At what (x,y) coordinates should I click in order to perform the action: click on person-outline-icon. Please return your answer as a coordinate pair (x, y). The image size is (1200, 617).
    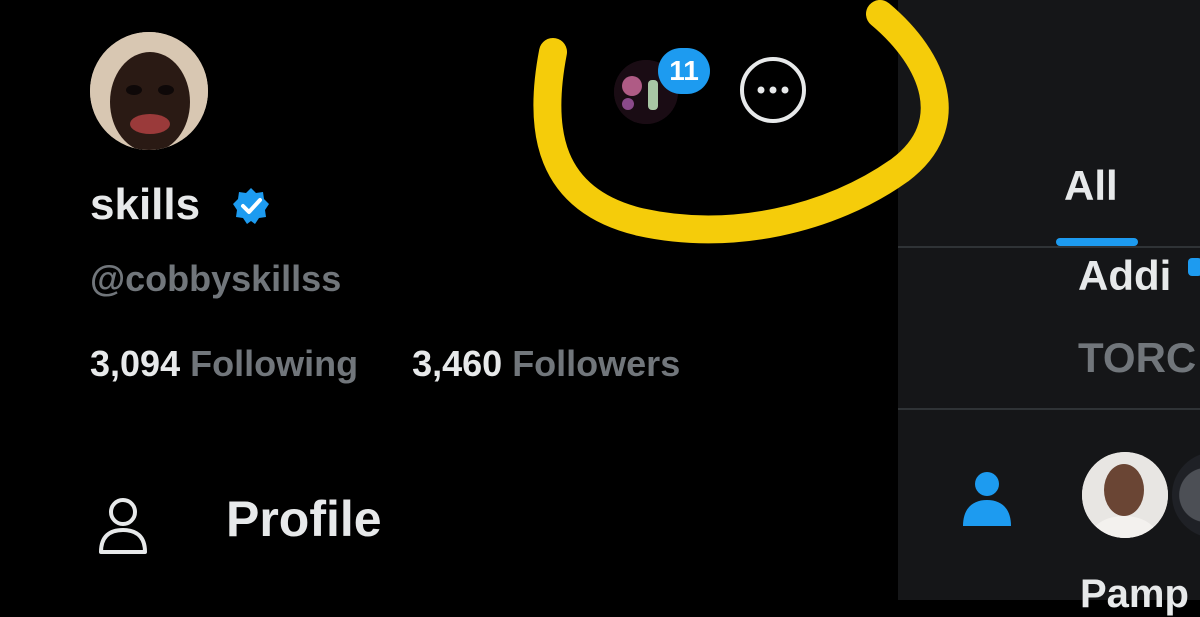
    Looking at the image, I should click on (123, 526).